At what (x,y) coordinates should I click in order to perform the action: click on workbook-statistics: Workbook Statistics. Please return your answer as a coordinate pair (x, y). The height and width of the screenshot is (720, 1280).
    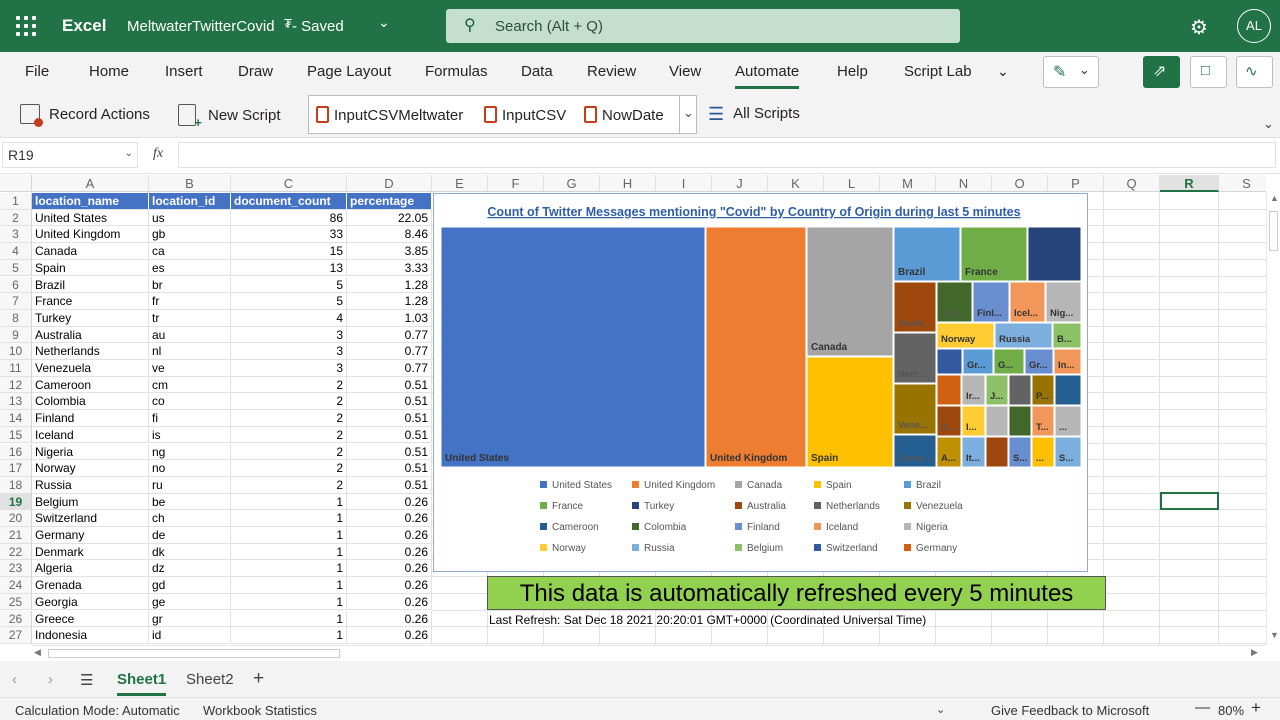
    Looking at the image, I should click on (260, 710).